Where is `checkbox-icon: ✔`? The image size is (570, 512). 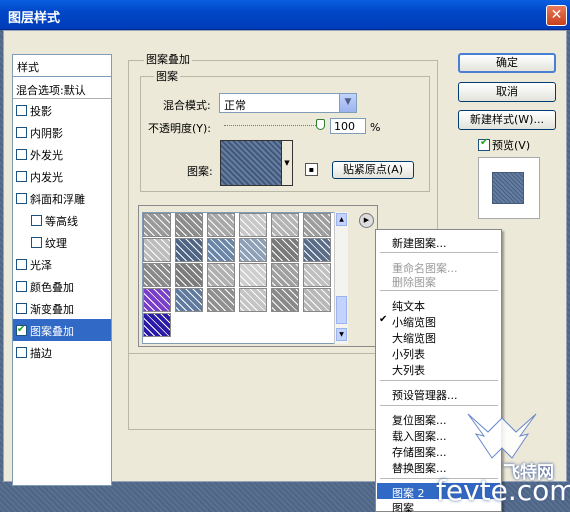 checkbox-icon: ✔ is located at coordinates (484, 144).